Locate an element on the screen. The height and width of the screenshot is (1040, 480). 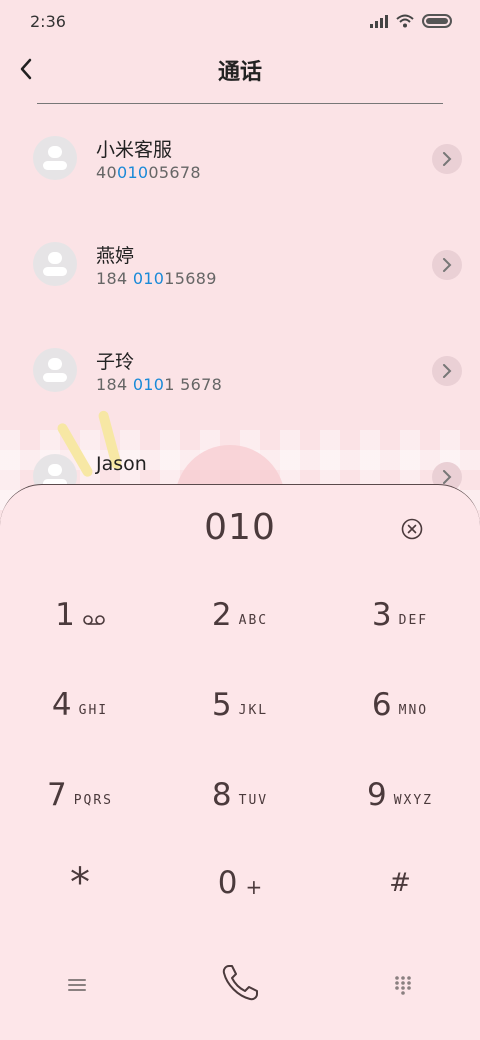
dialer-bottom-bar is located at coordinates (240, 990).